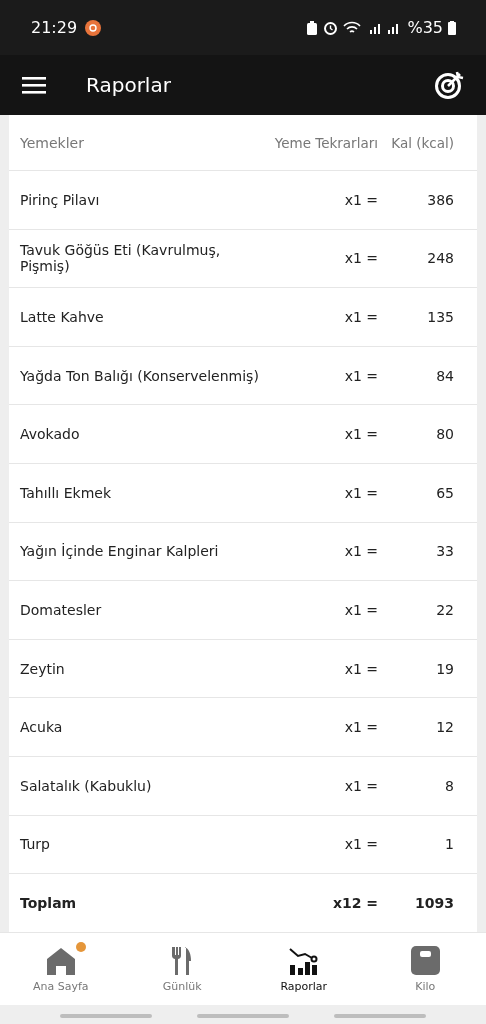 Image resolution: width=486 pixels, height=1024 pixels. I want to click on battery-icon, so click(452, 27).